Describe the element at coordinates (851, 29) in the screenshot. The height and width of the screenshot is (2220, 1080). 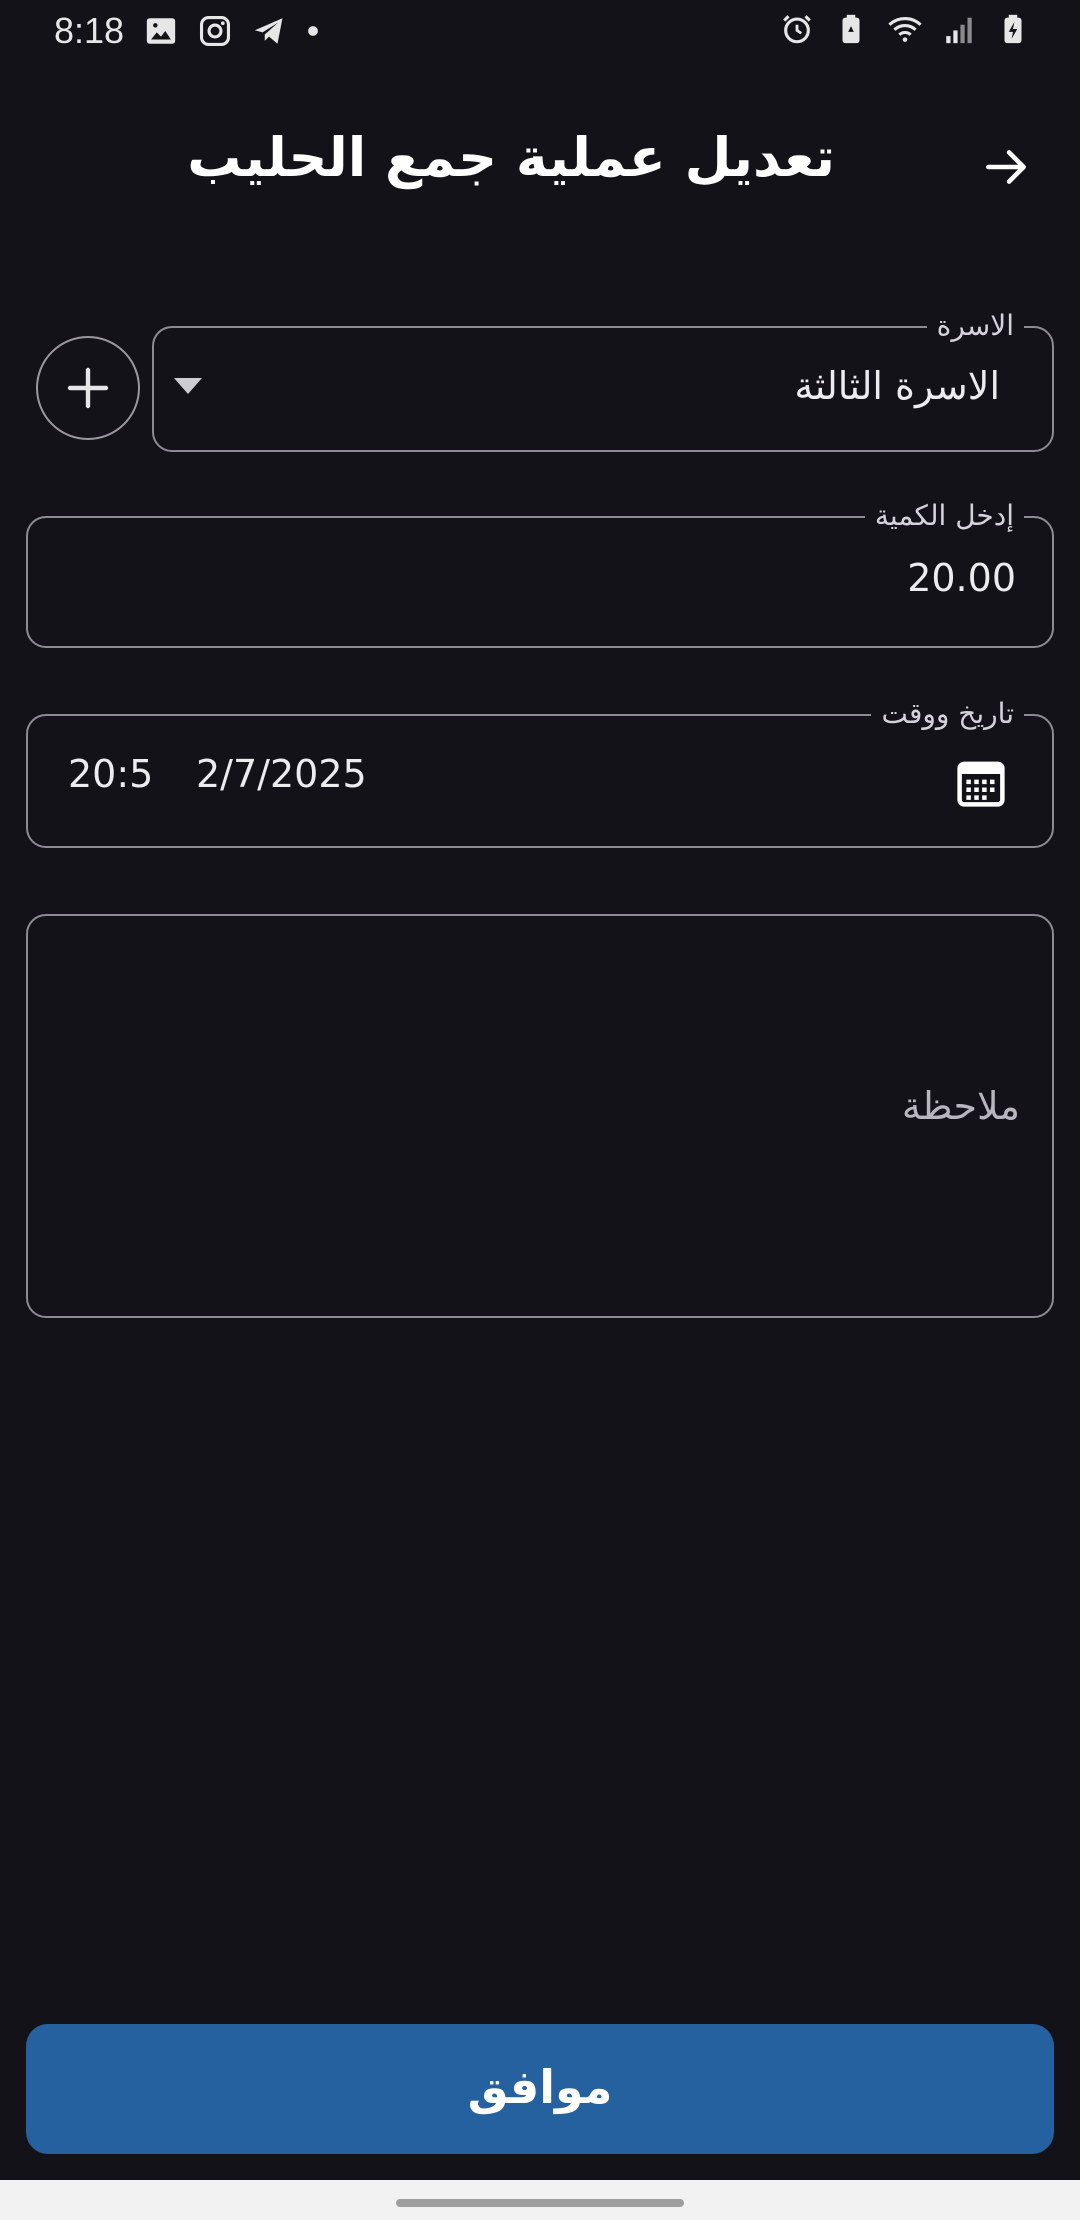
I see `battery-saver-icon` at that location.